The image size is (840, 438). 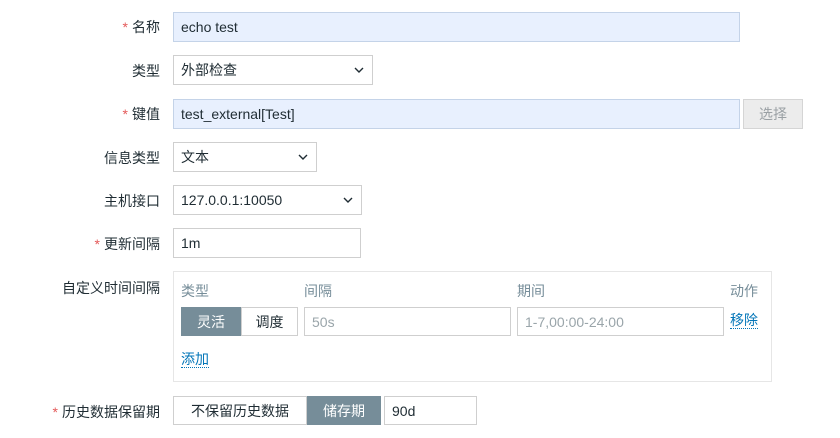 What do you see at coordinates (141, 27) in the screenshot?
I see `name-label: * 名称` at bounding box center [141, 27].